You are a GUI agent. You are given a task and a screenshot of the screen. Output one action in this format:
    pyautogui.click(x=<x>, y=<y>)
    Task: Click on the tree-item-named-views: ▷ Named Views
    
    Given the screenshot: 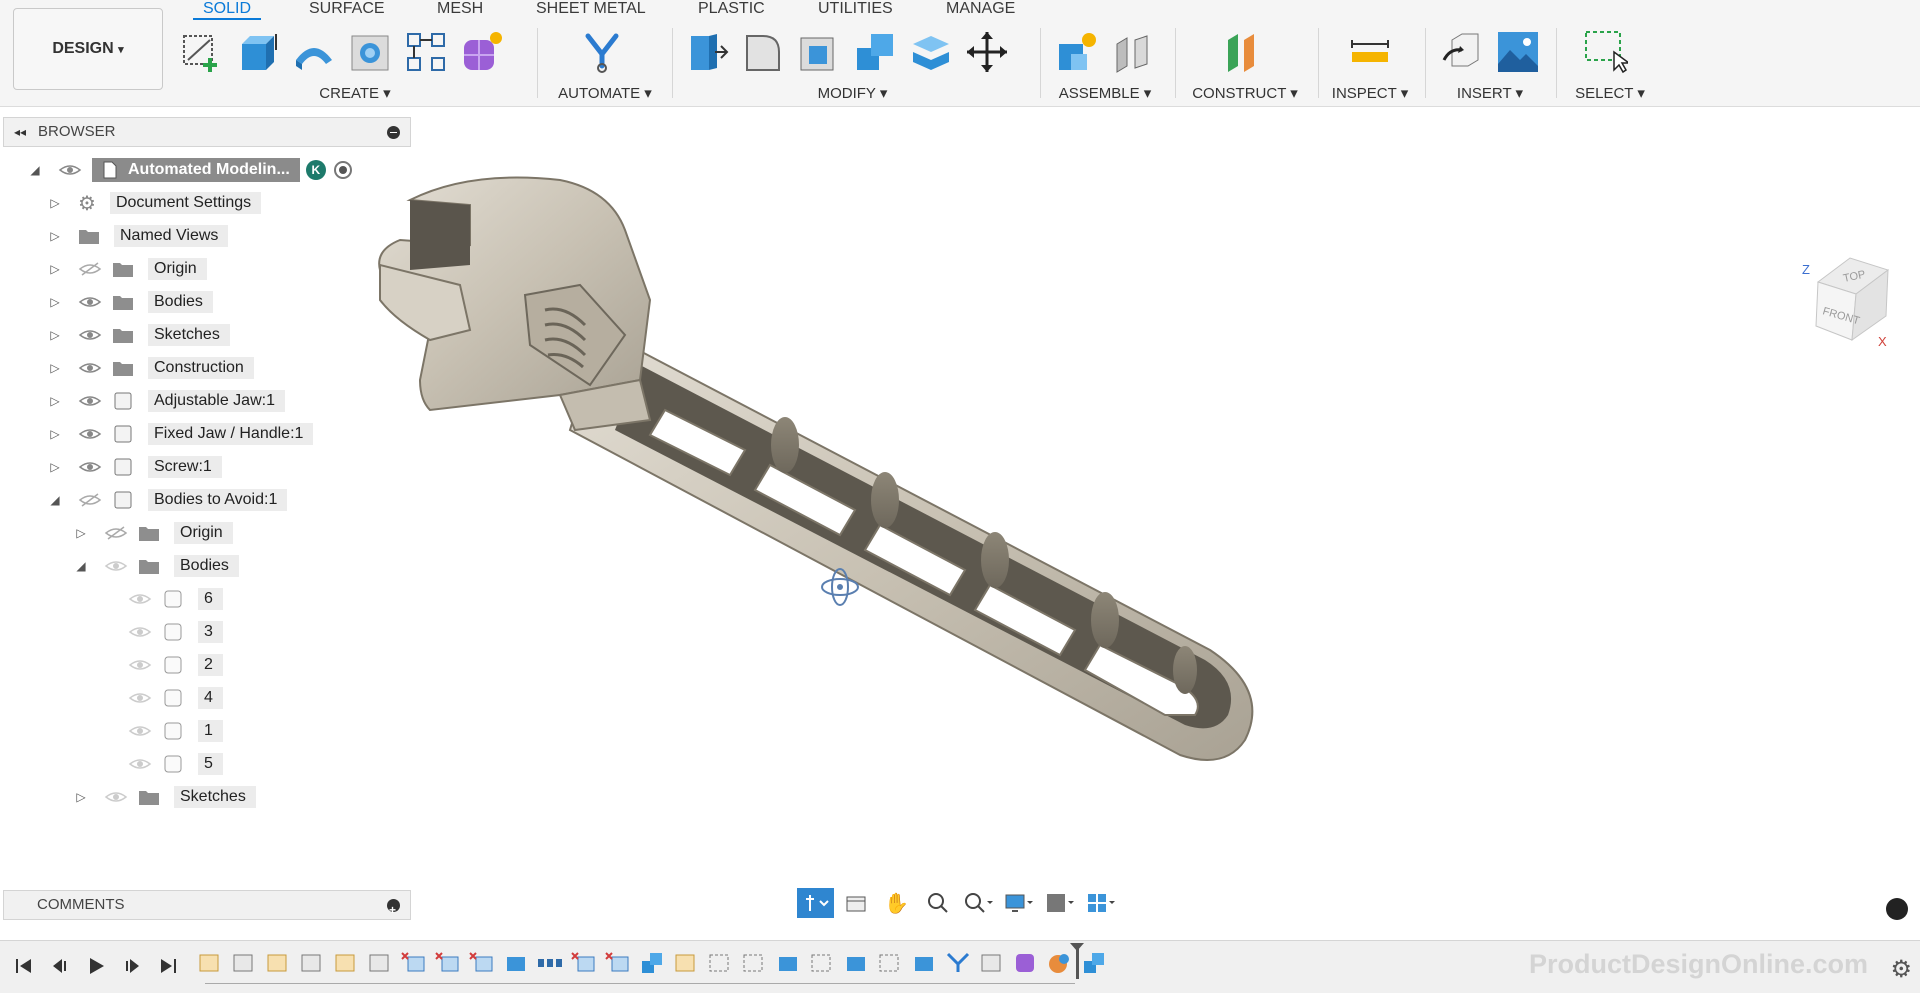 What is the action you would take?
    pyautogui.click(x=138, y=236)
    